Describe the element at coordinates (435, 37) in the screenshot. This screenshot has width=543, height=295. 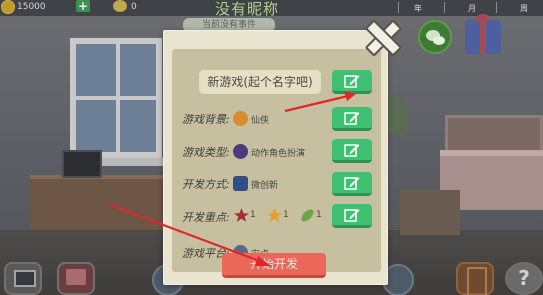
I see `wechat-icon` at that location.